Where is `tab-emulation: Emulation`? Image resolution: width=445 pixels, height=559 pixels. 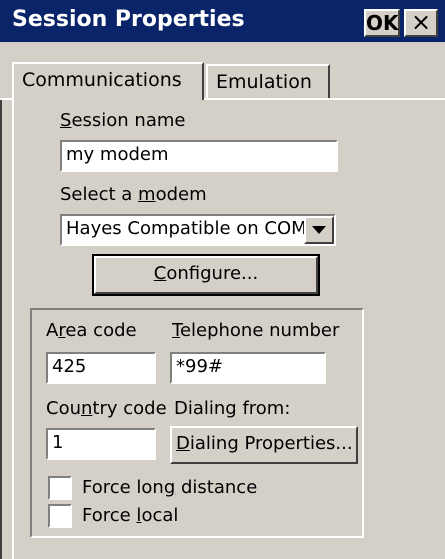
tab-emulation: Emulation is located at coordinates (268, 81).